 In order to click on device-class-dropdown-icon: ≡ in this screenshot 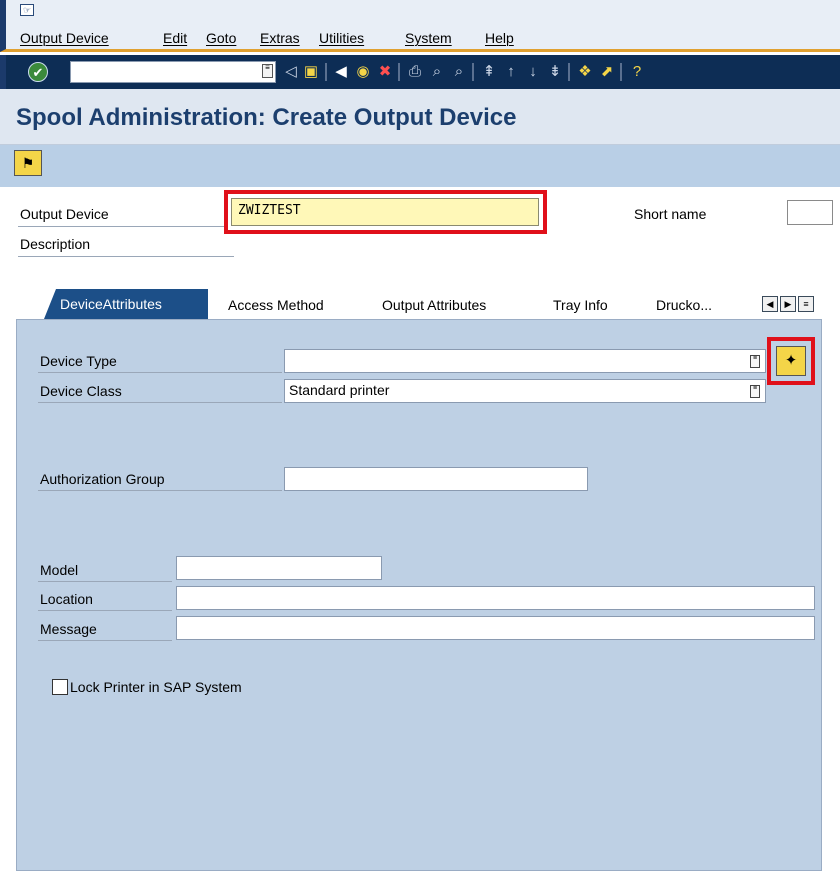, I will do `click(755, 391)`.